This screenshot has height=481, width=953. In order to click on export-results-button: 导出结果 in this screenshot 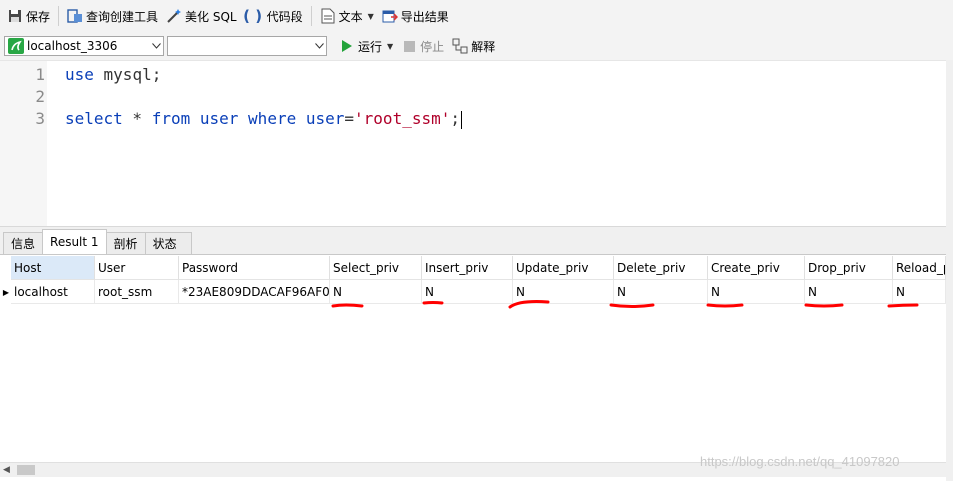, I will do `click(415, 16)`.